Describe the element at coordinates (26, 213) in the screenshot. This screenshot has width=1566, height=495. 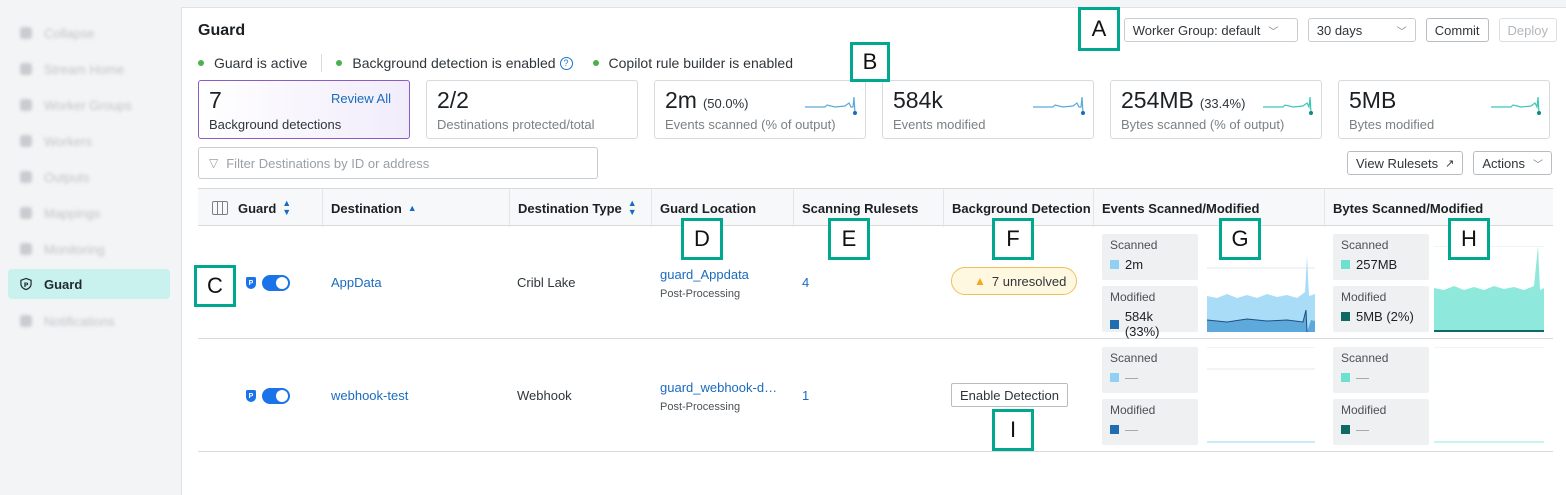
I see `mappings-icon` at that location.